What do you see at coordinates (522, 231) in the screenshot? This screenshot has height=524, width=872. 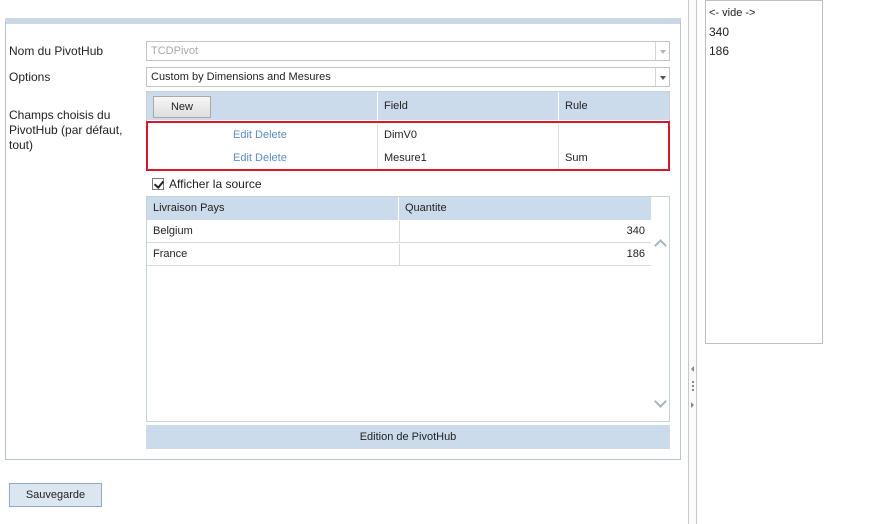 I see `quantite-cell: 340` at bounding box center [522, 231].